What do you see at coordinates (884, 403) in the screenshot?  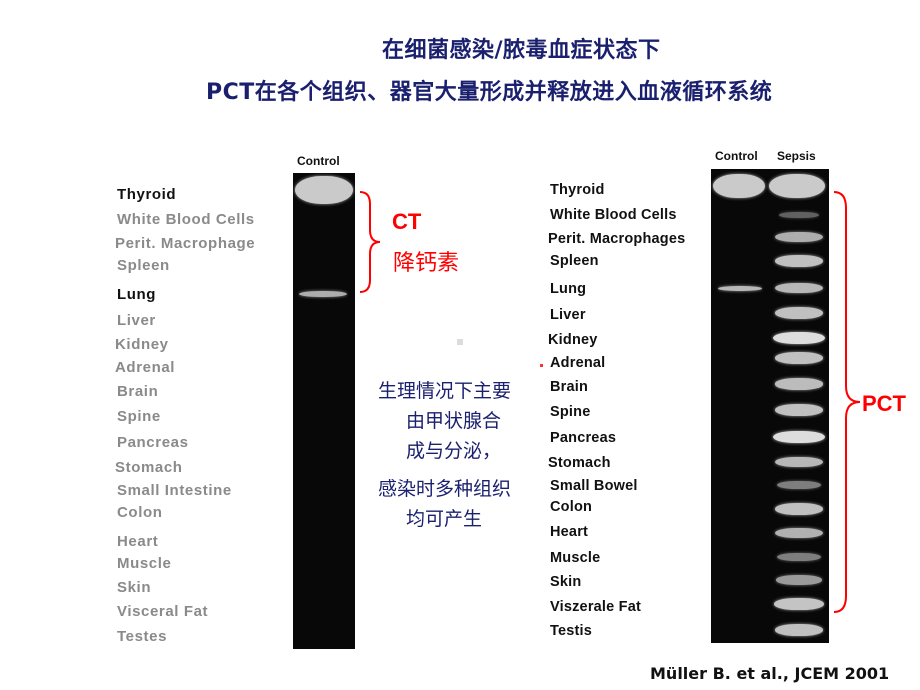 I see `pct-label: PCT` at bounding box center [884, 403].